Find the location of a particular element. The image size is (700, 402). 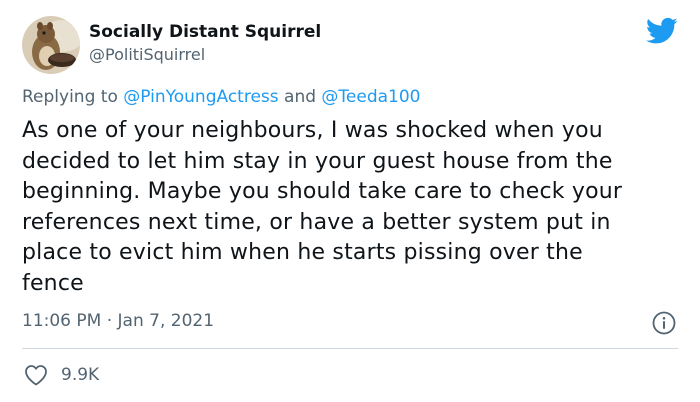

info-icon is located at coordinates (664, 323).